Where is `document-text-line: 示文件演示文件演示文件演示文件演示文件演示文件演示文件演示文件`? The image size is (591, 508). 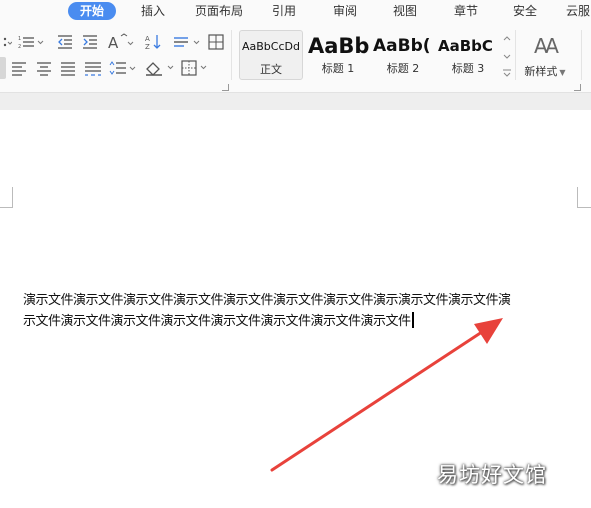
document-text-line: 示文件演示文件演示文件演示文件演示文件演示文件演示文件演示文件 is located at coordinates (218, 322).